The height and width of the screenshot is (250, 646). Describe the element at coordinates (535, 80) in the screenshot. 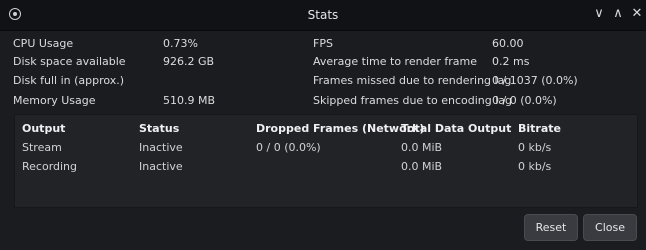

I see `frames-missed-value: 0 / 1037 (0.0%)` at that location.